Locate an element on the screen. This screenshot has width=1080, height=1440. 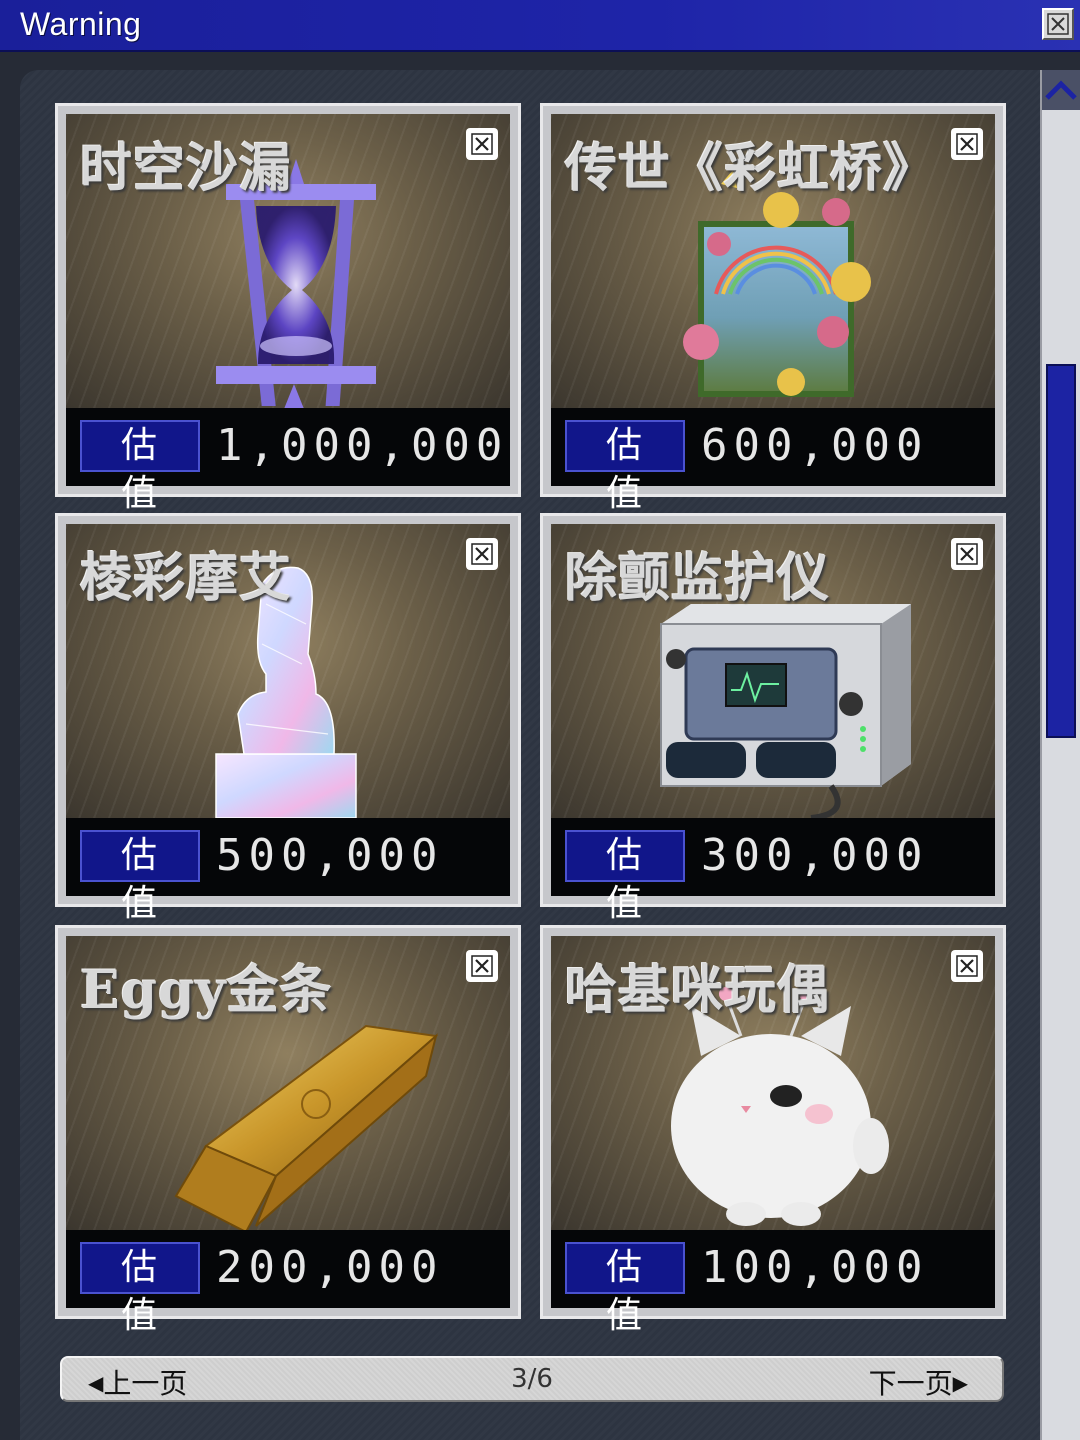
page-indicator: 3/6 is located at coordinates (532, 1379).